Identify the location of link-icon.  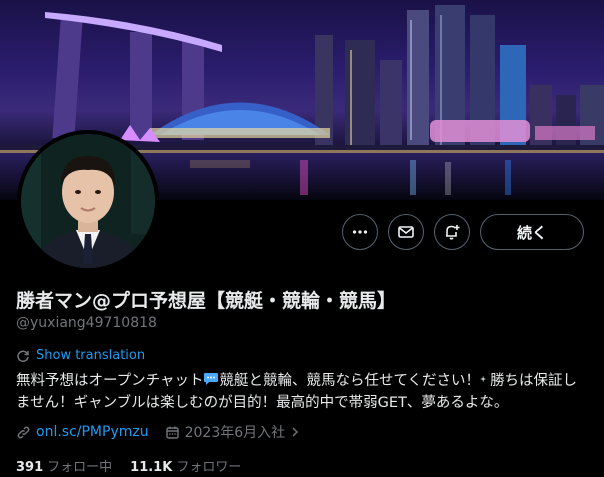
(23, 432).